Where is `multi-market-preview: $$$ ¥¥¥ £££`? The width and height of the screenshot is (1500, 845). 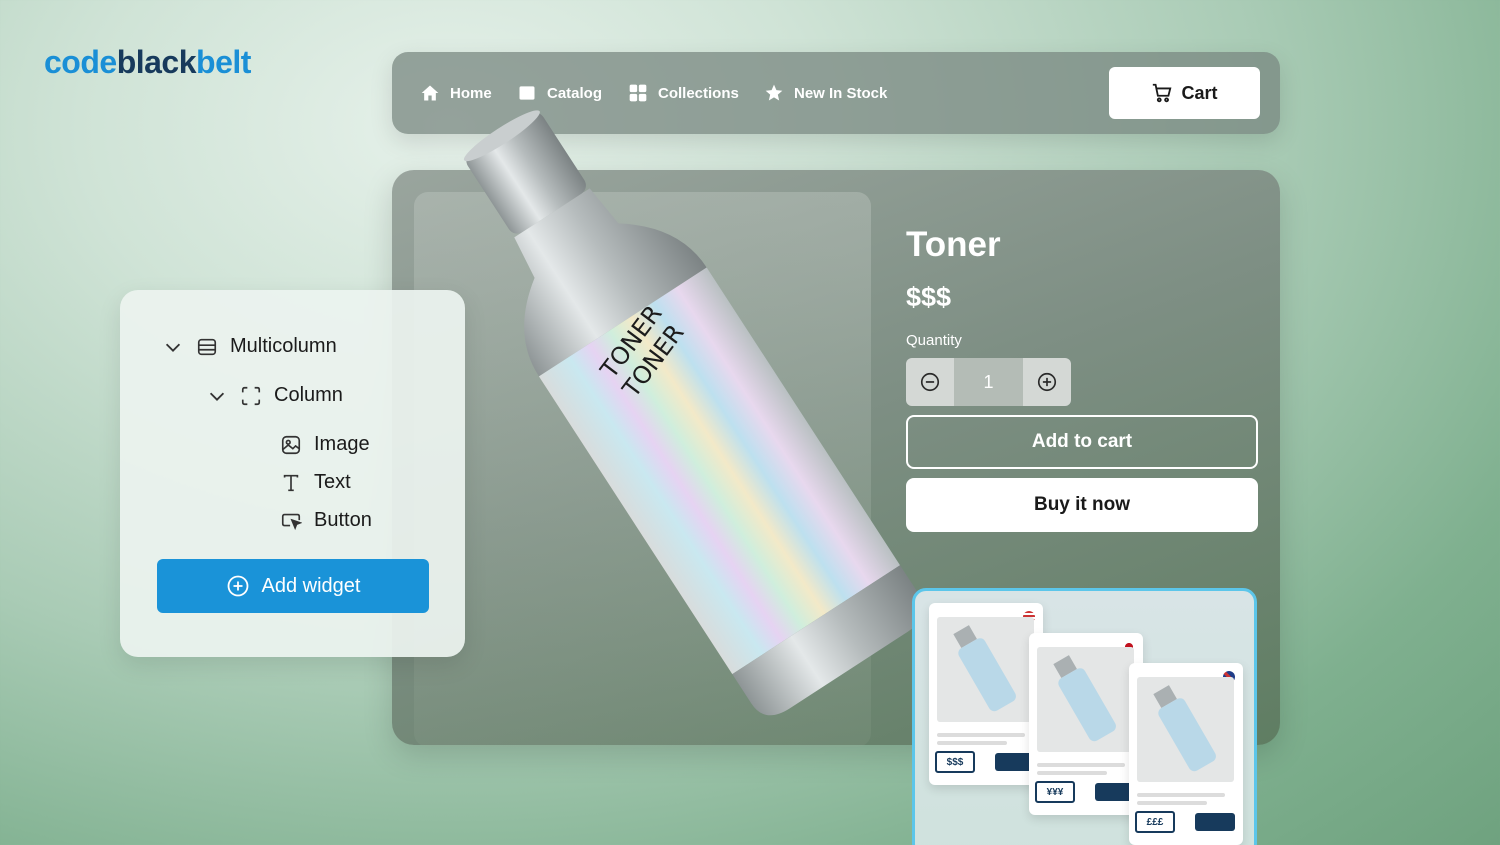
multi-market-preview: $$$ ¥¥¥ £££ is located at coordinates (1084, 716).